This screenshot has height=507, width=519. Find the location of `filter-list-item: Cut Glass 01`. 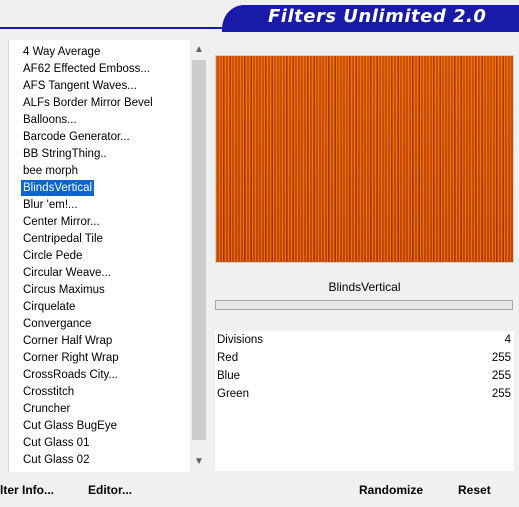

filter-list-item: Cut Glass 01 is located at coordinates (56, 443).